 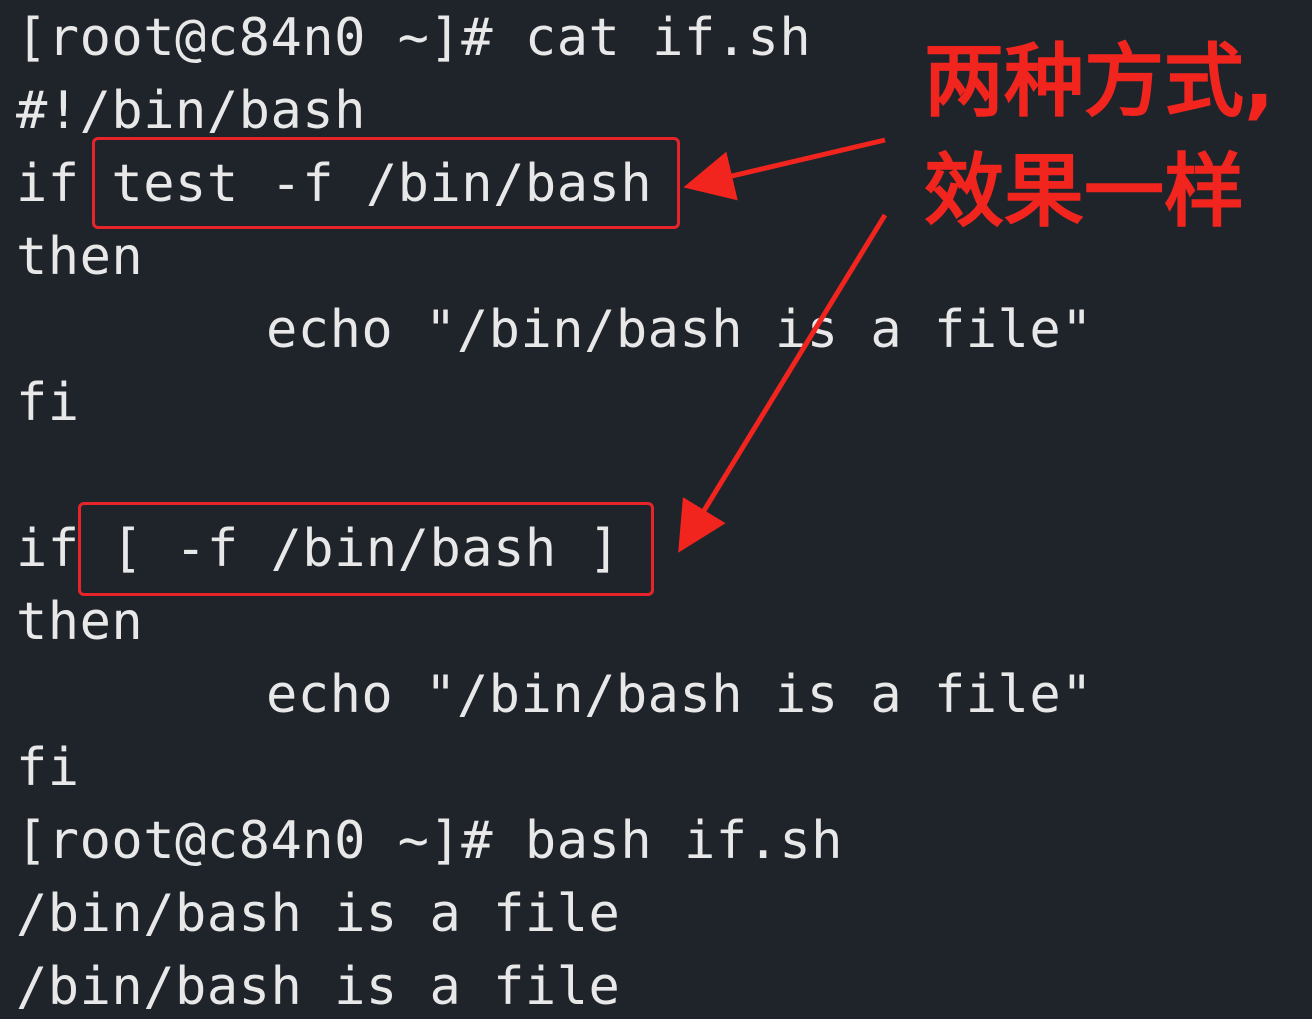 I want to click on terminal-line-10: echo "/bin/bash is a file", so click(x=679, y=695).